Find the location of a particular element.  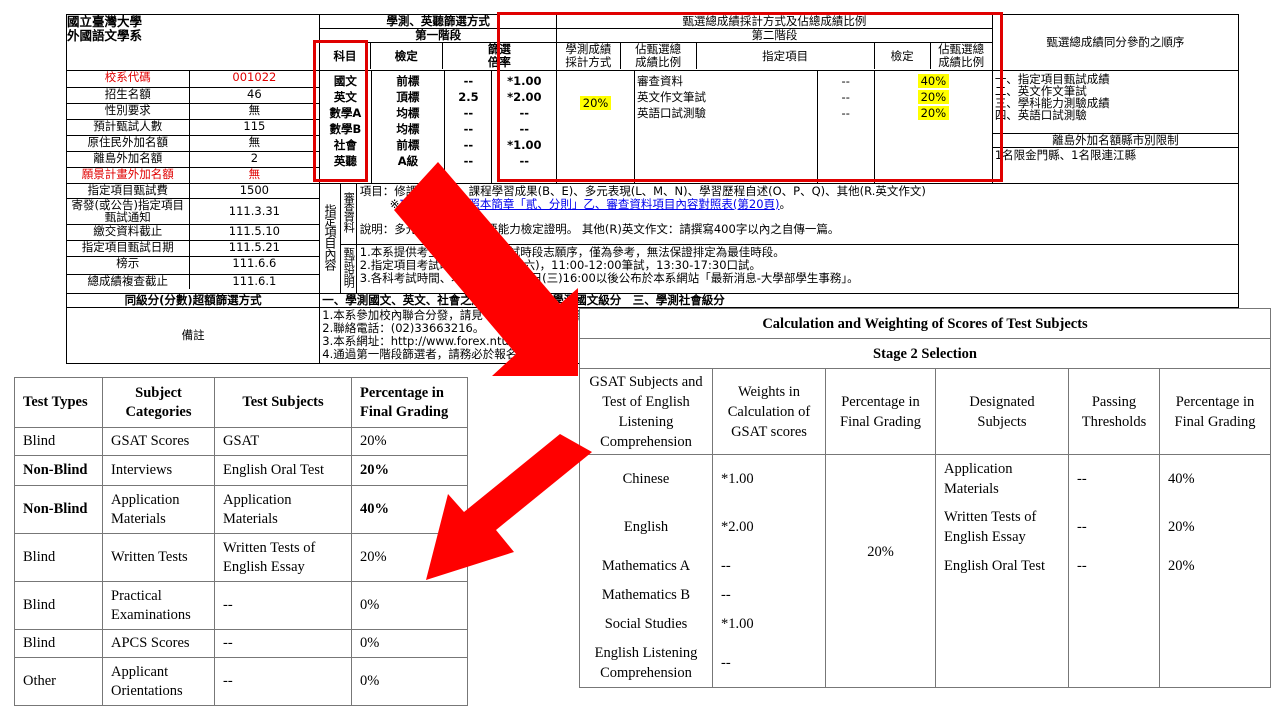

annotation-arrows is located at coordinates (493, 371).